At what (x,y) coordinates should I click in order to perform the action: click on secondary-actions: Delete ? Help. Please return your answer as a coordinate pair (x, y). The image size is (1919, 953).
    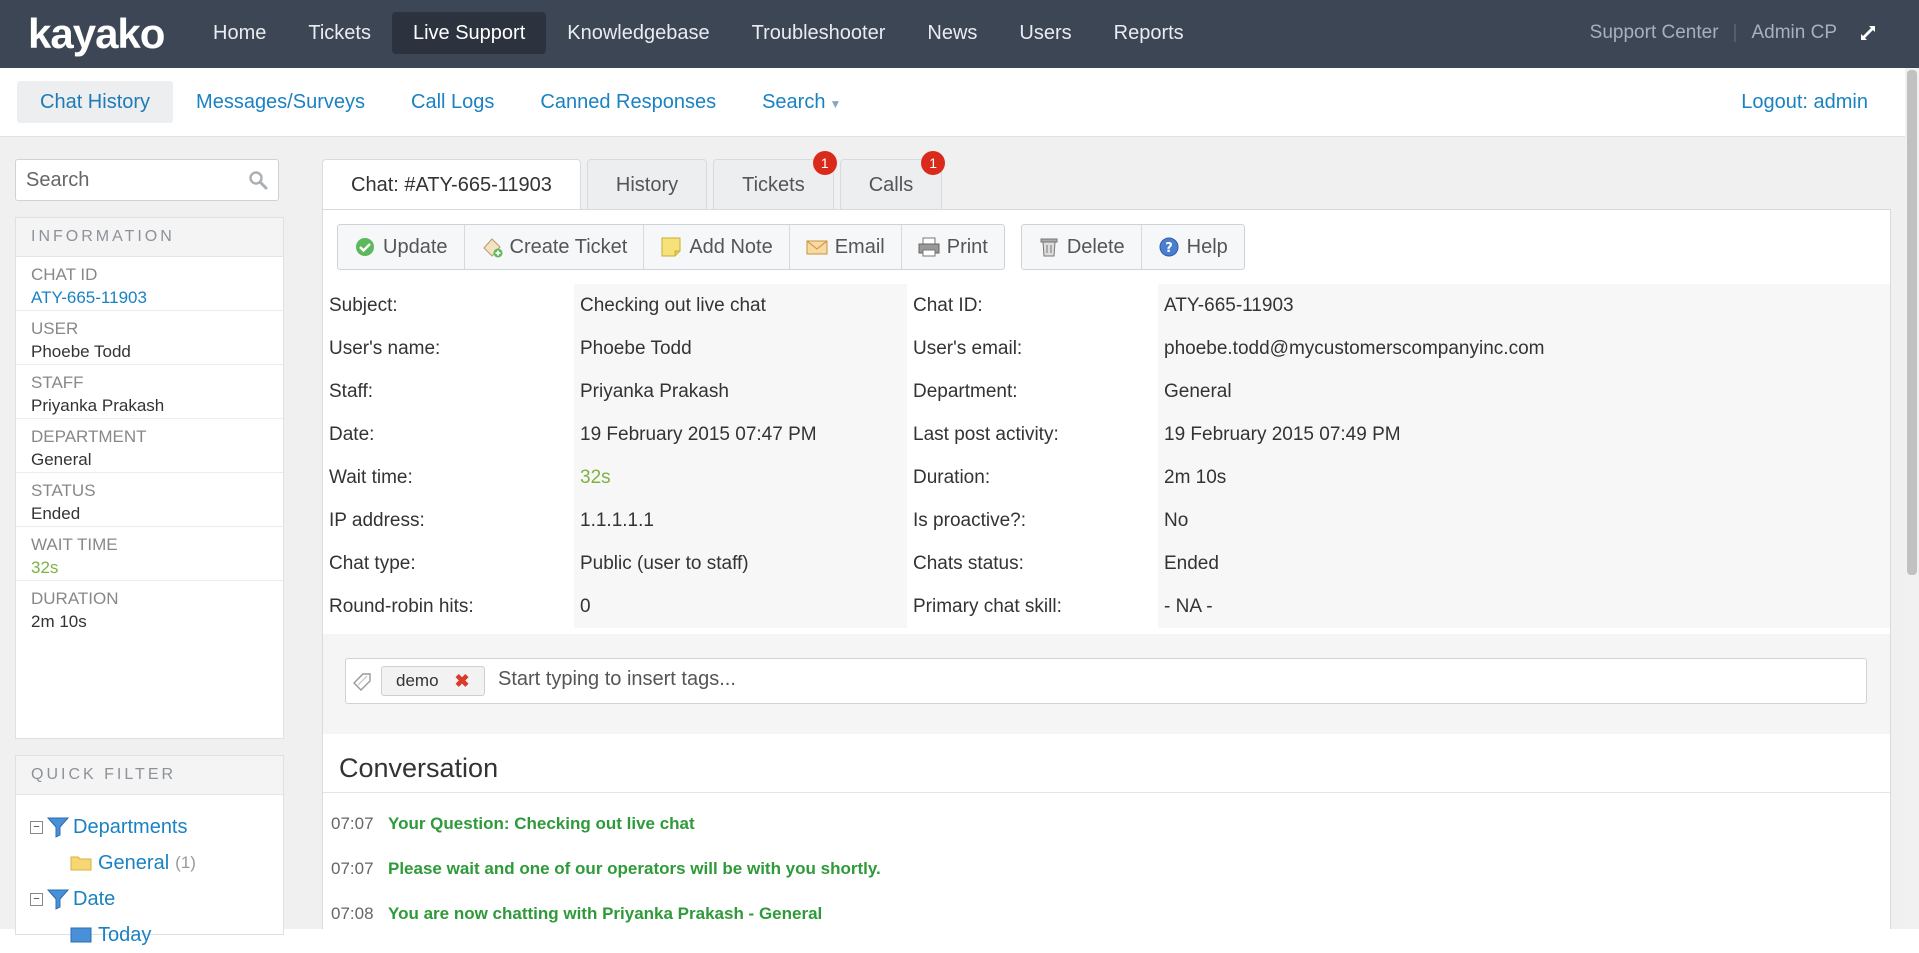
    Looking at the image, I should click on (1132, 247).